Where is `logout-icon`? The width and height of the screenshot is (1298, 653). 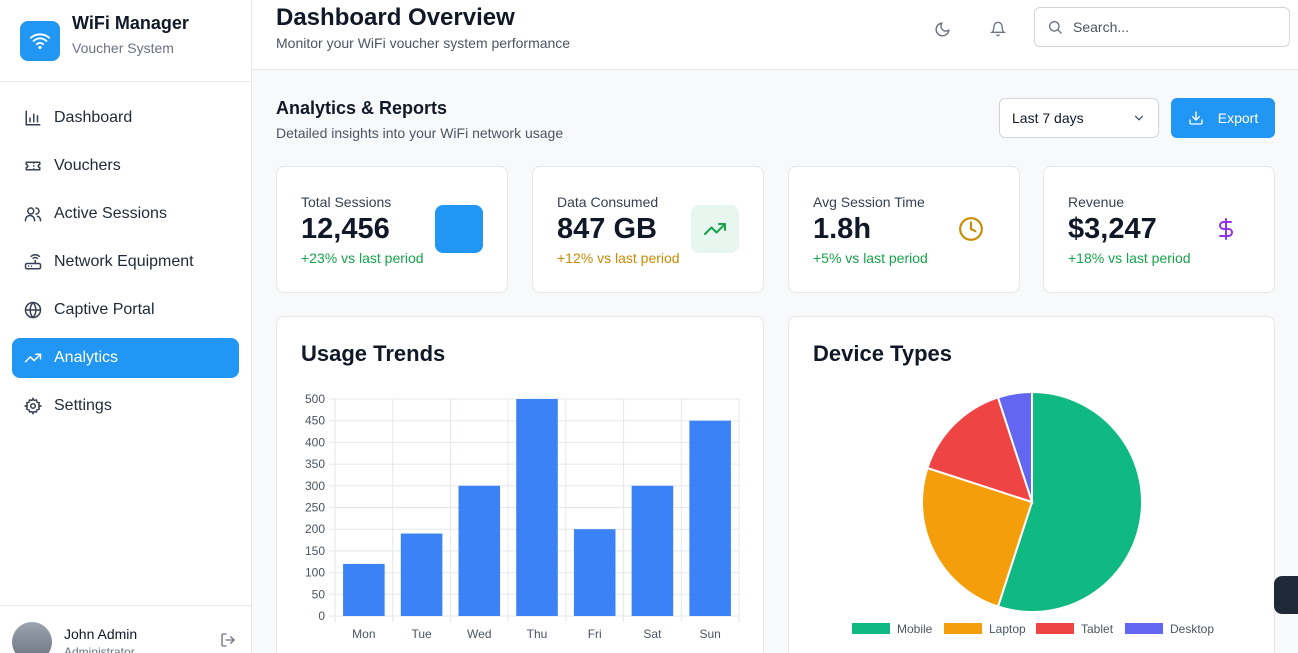 logout-icon is located at coordinates (228, 642).